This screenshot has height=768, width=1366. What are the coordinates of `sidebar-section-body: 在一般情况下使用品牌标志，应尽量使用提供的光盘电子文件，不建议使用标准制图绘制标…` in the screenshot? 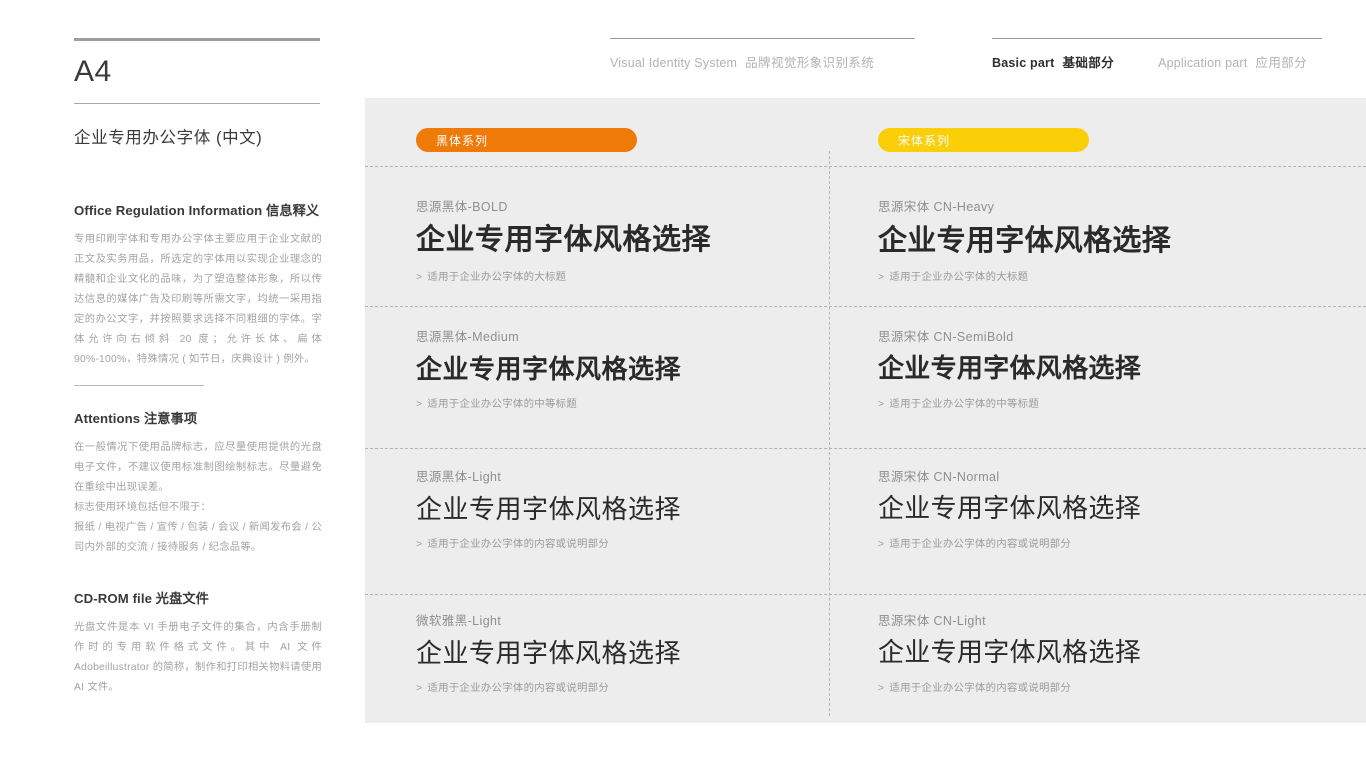 It's located at (198, 498).